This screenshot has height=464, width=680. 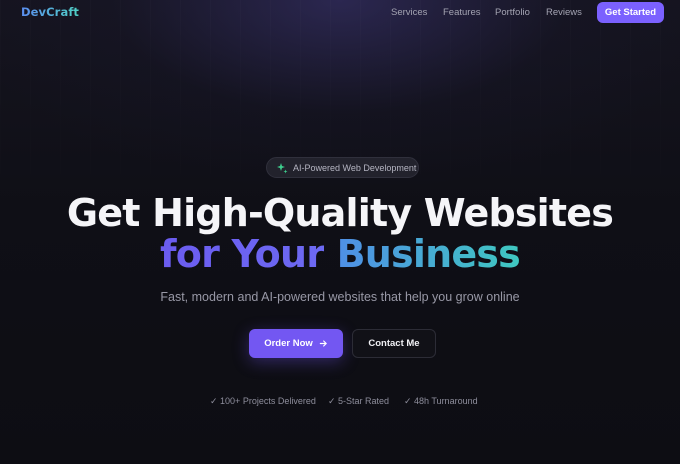 I want to click on headline-gradient-part1: for Your, so click(x=242, y=254).